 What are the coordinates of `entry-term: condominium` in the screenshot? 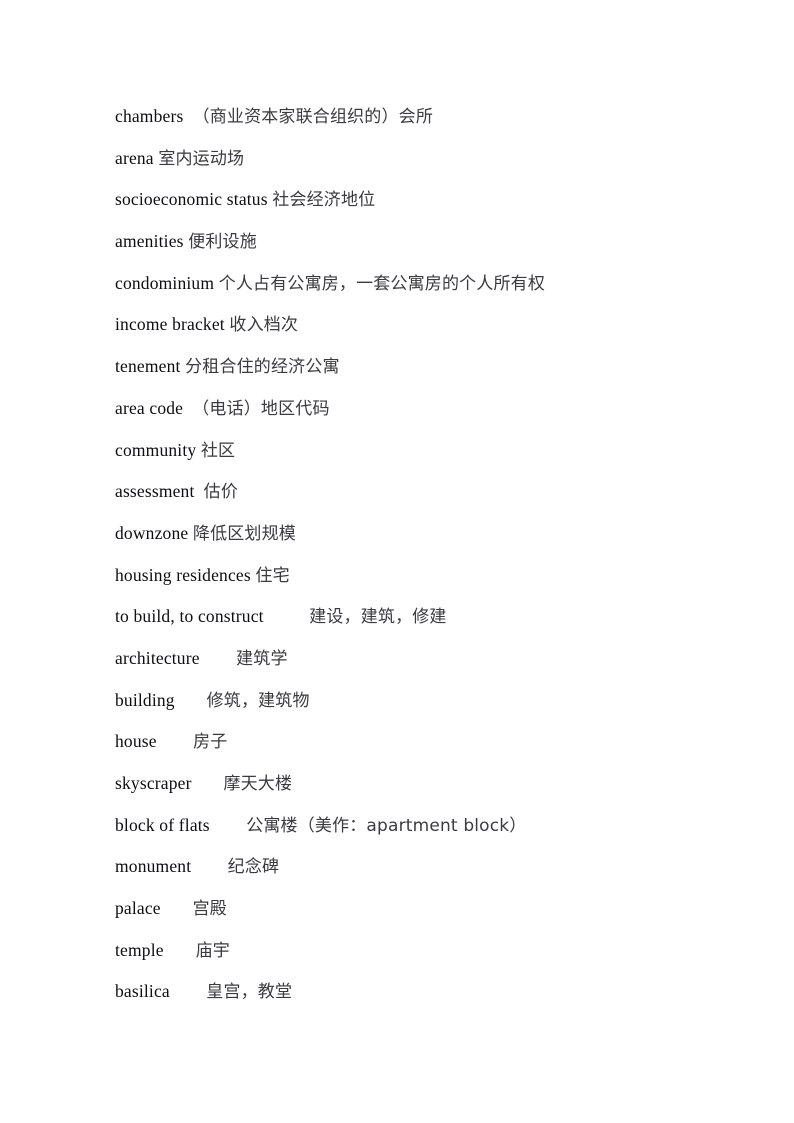 It's located at (165, 282).